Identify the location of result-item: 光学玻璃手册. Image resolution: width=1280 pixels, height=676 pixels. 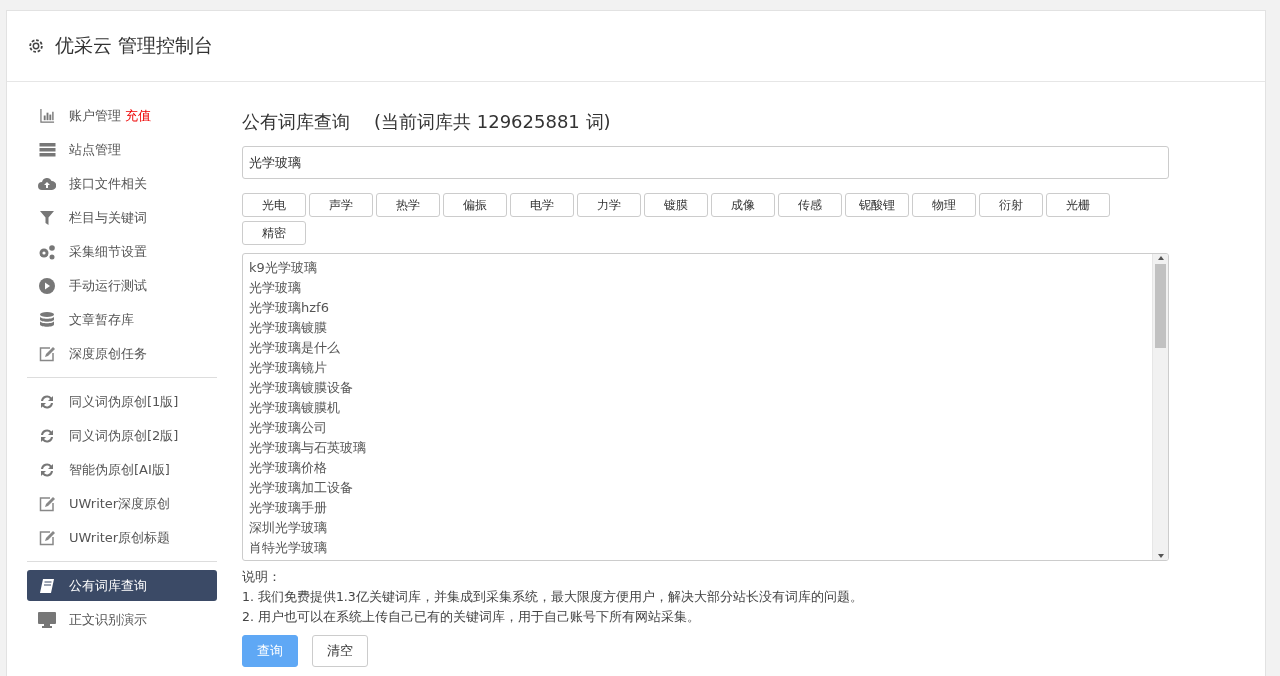
(697, 508).